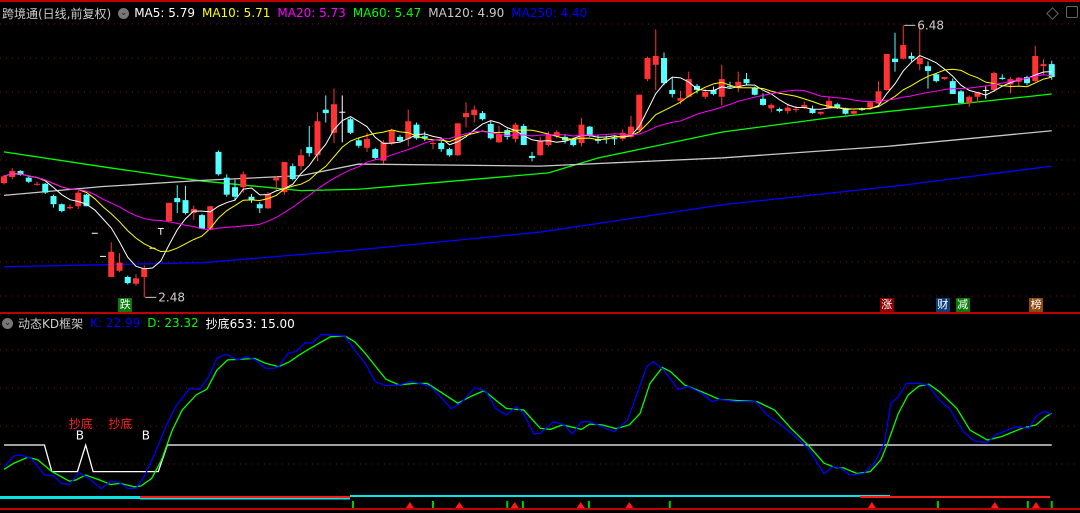 The image size is (1080, 513). What do you see at coordinates (942, 305) in the screenshot?
I see `event-badge: 财` at bounding box center [942, 305].